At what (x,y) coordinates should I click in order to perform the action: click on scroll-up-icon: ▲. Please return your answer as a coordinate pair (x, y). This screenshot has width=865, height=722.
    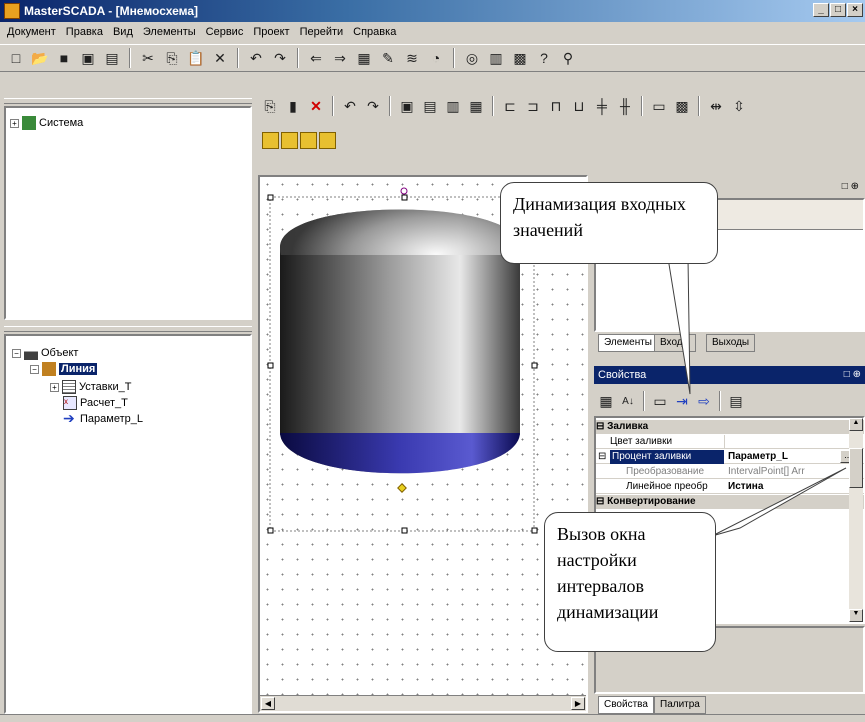
    Looking at the image, I should click on (856, 424).